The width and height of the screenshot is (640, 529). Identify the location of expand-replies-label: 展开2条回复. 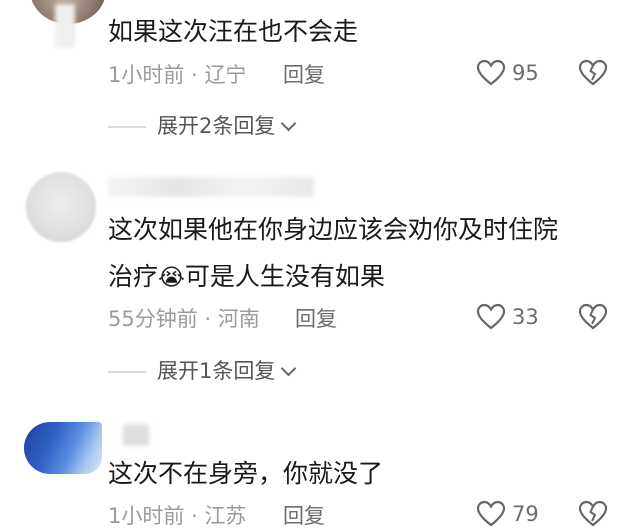
(216, 126).